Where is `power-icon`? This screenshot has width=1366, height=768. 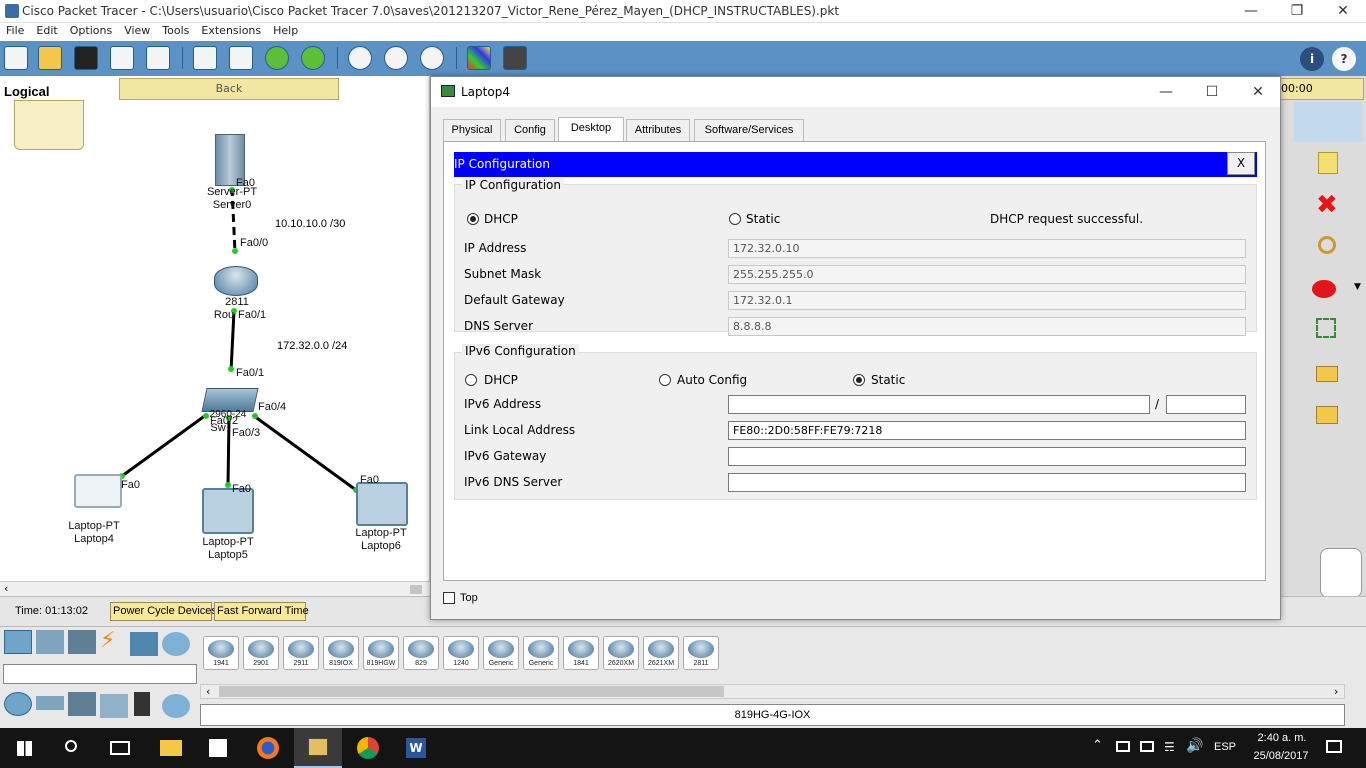 power-icon is located at coordinates (1147, 746).